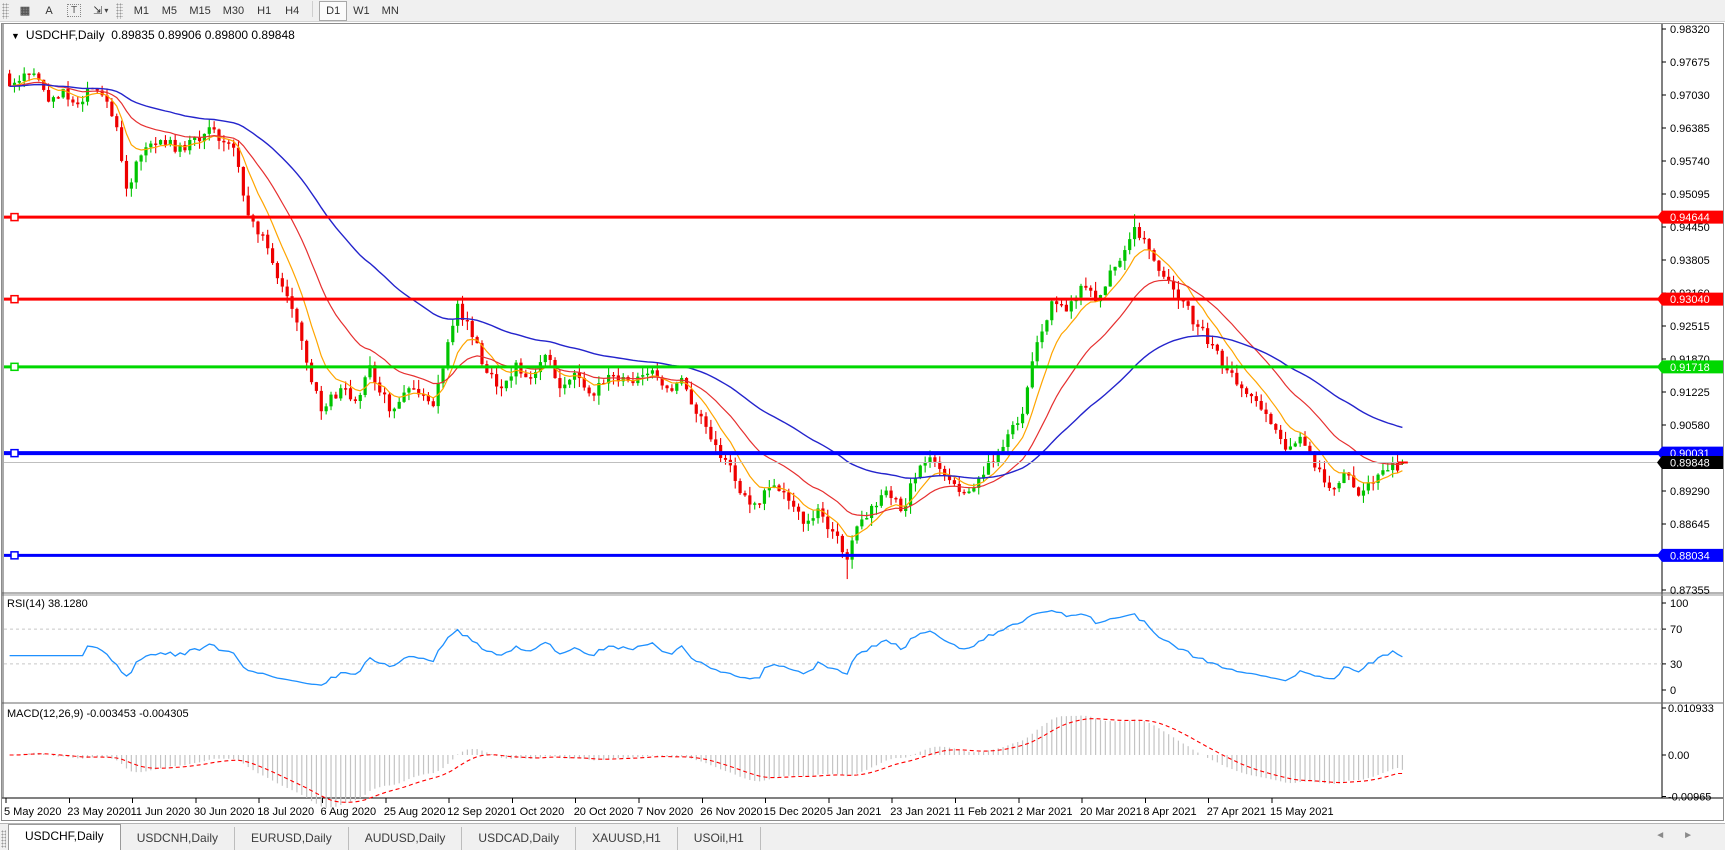 Image resolution: width=1725 pixels, height=850 pixels. I want to click on chart-ohlc-values: 0.89835 0.89906 0.89800 0.89848, so click(203, 35).